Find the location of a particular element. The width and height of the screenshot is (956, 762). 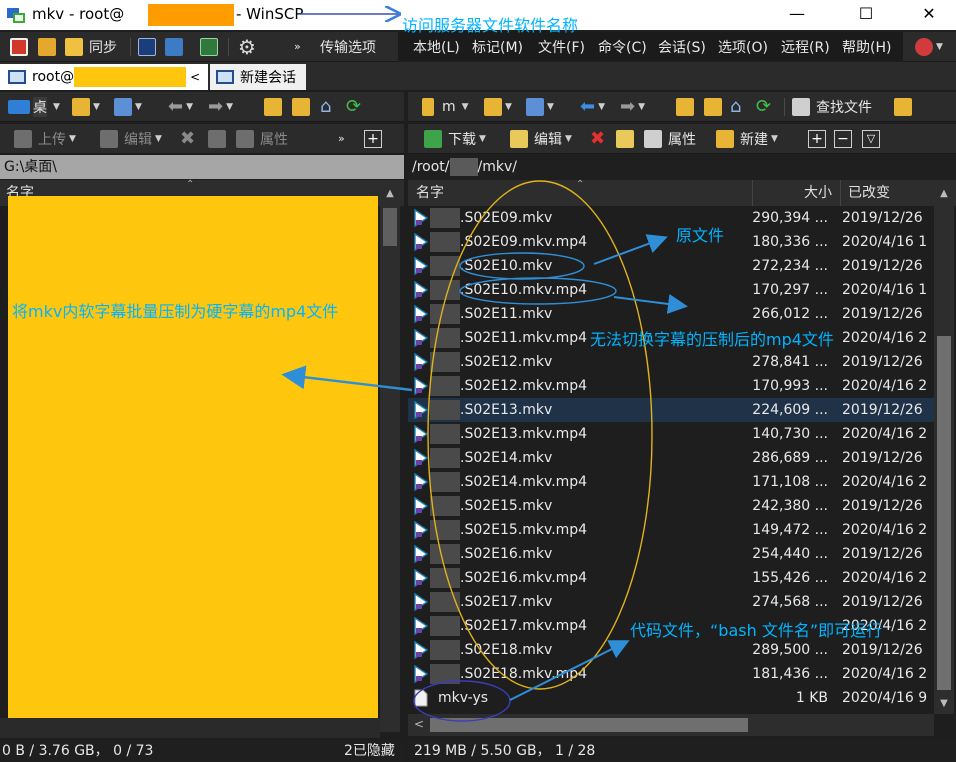

remote-back-button: ⬅ ▼ is located at coordinates (592, 106).